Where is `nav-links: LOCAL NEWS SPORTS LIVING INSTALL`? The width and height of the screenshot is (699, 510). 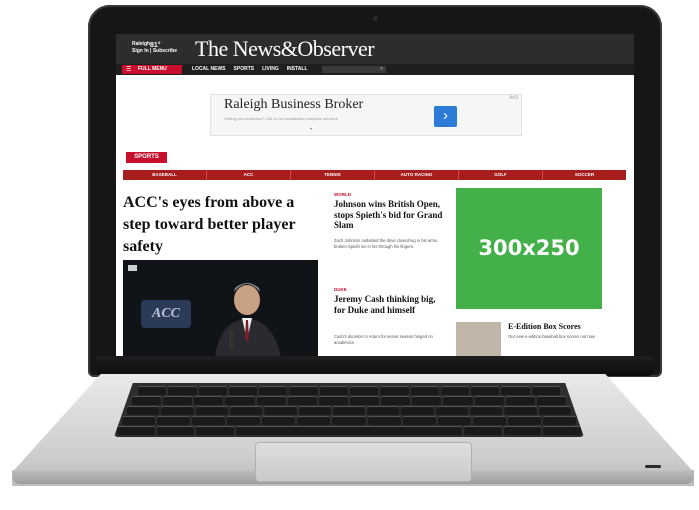
nav-links: LOCAL NEWS SPORTS LIVING INSTALL is located at coordinates (250, 69).